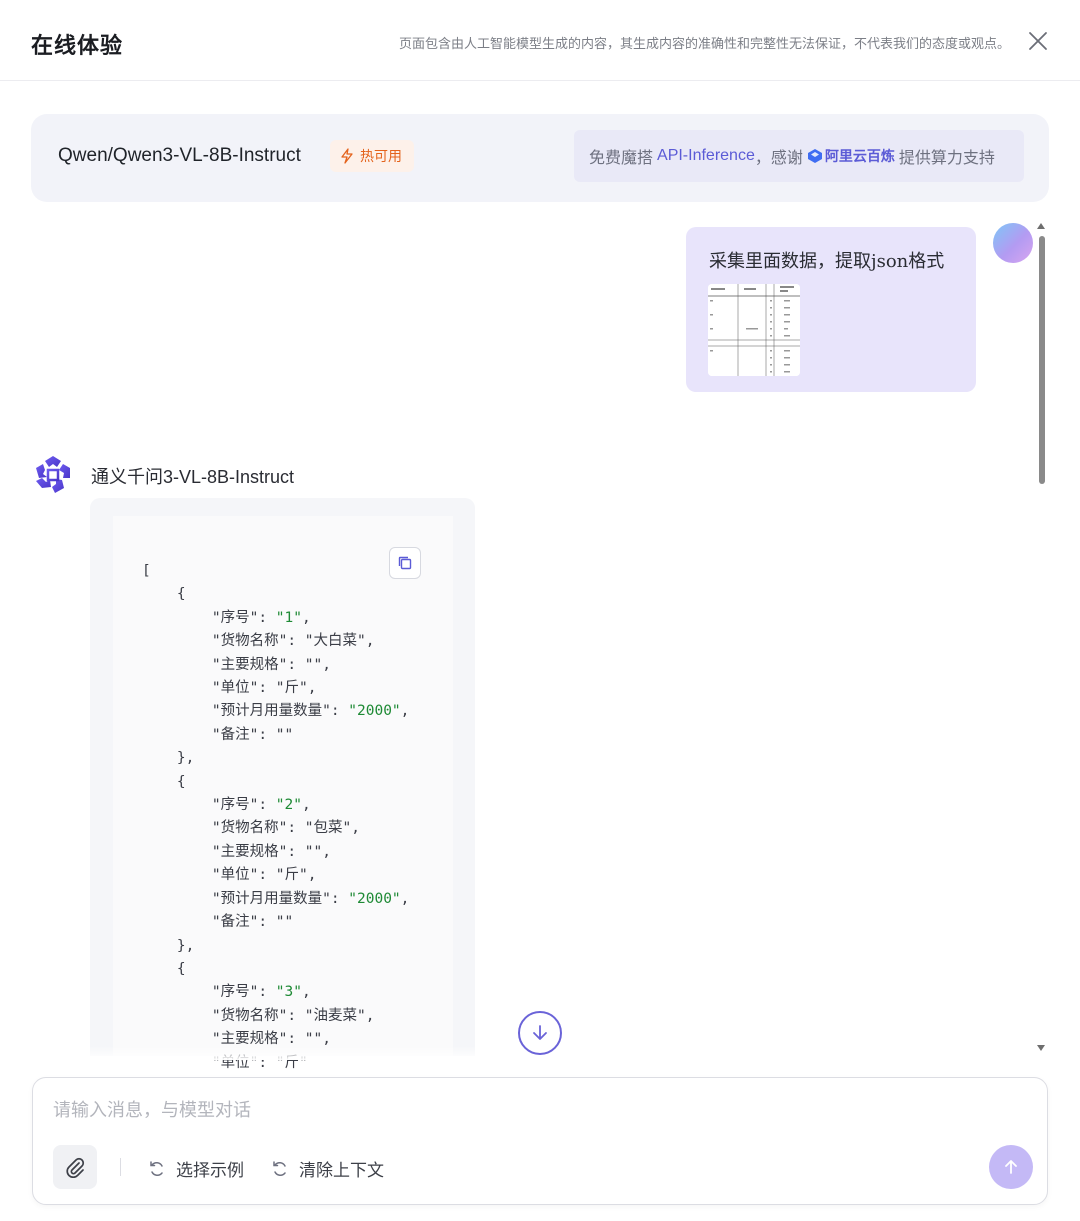  Describe the element at coordinates (347, 156) in the screenshot. I see `lightning-icon` at that location.